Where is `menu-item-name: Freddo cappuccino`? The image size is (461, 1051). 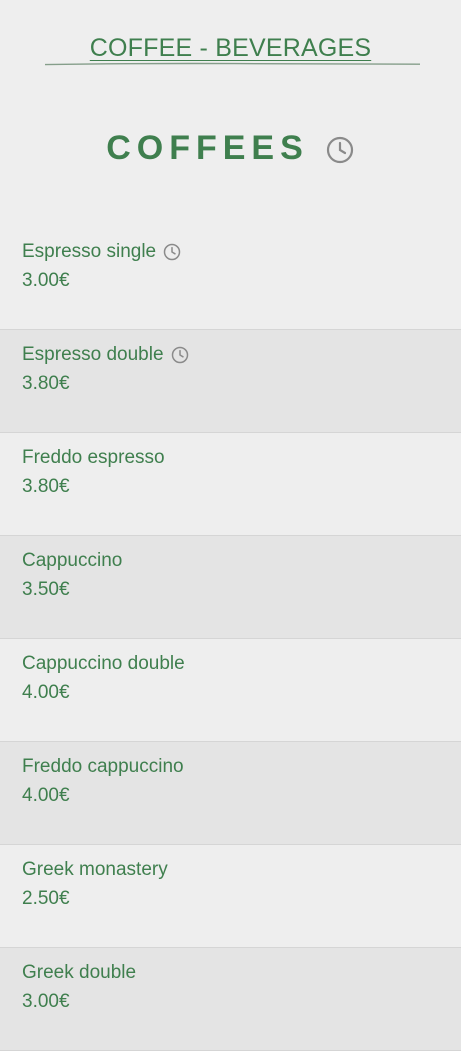 menu-item-name: Freddo cappuccino is located at coordinates (103, 766).